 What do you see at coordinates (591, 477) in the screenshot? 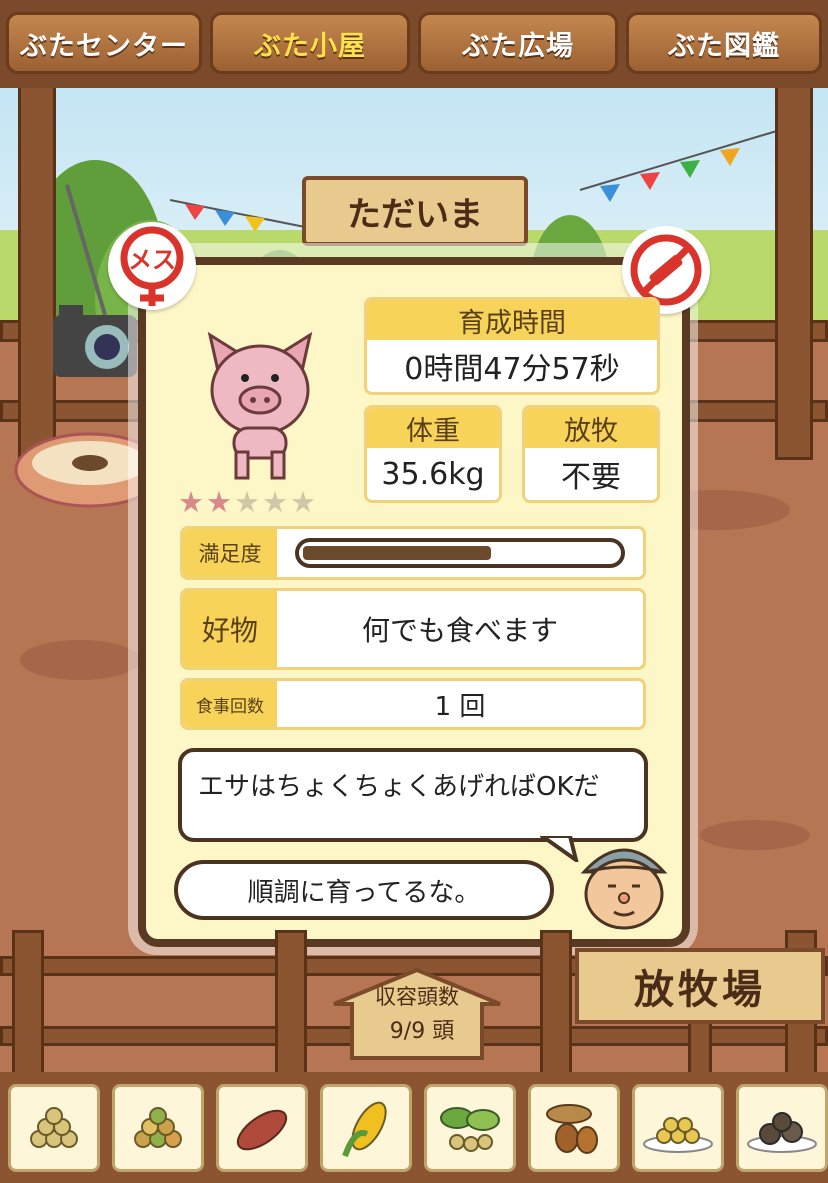
I see `grazing-value: 不要` at bounding box center [591, 477].